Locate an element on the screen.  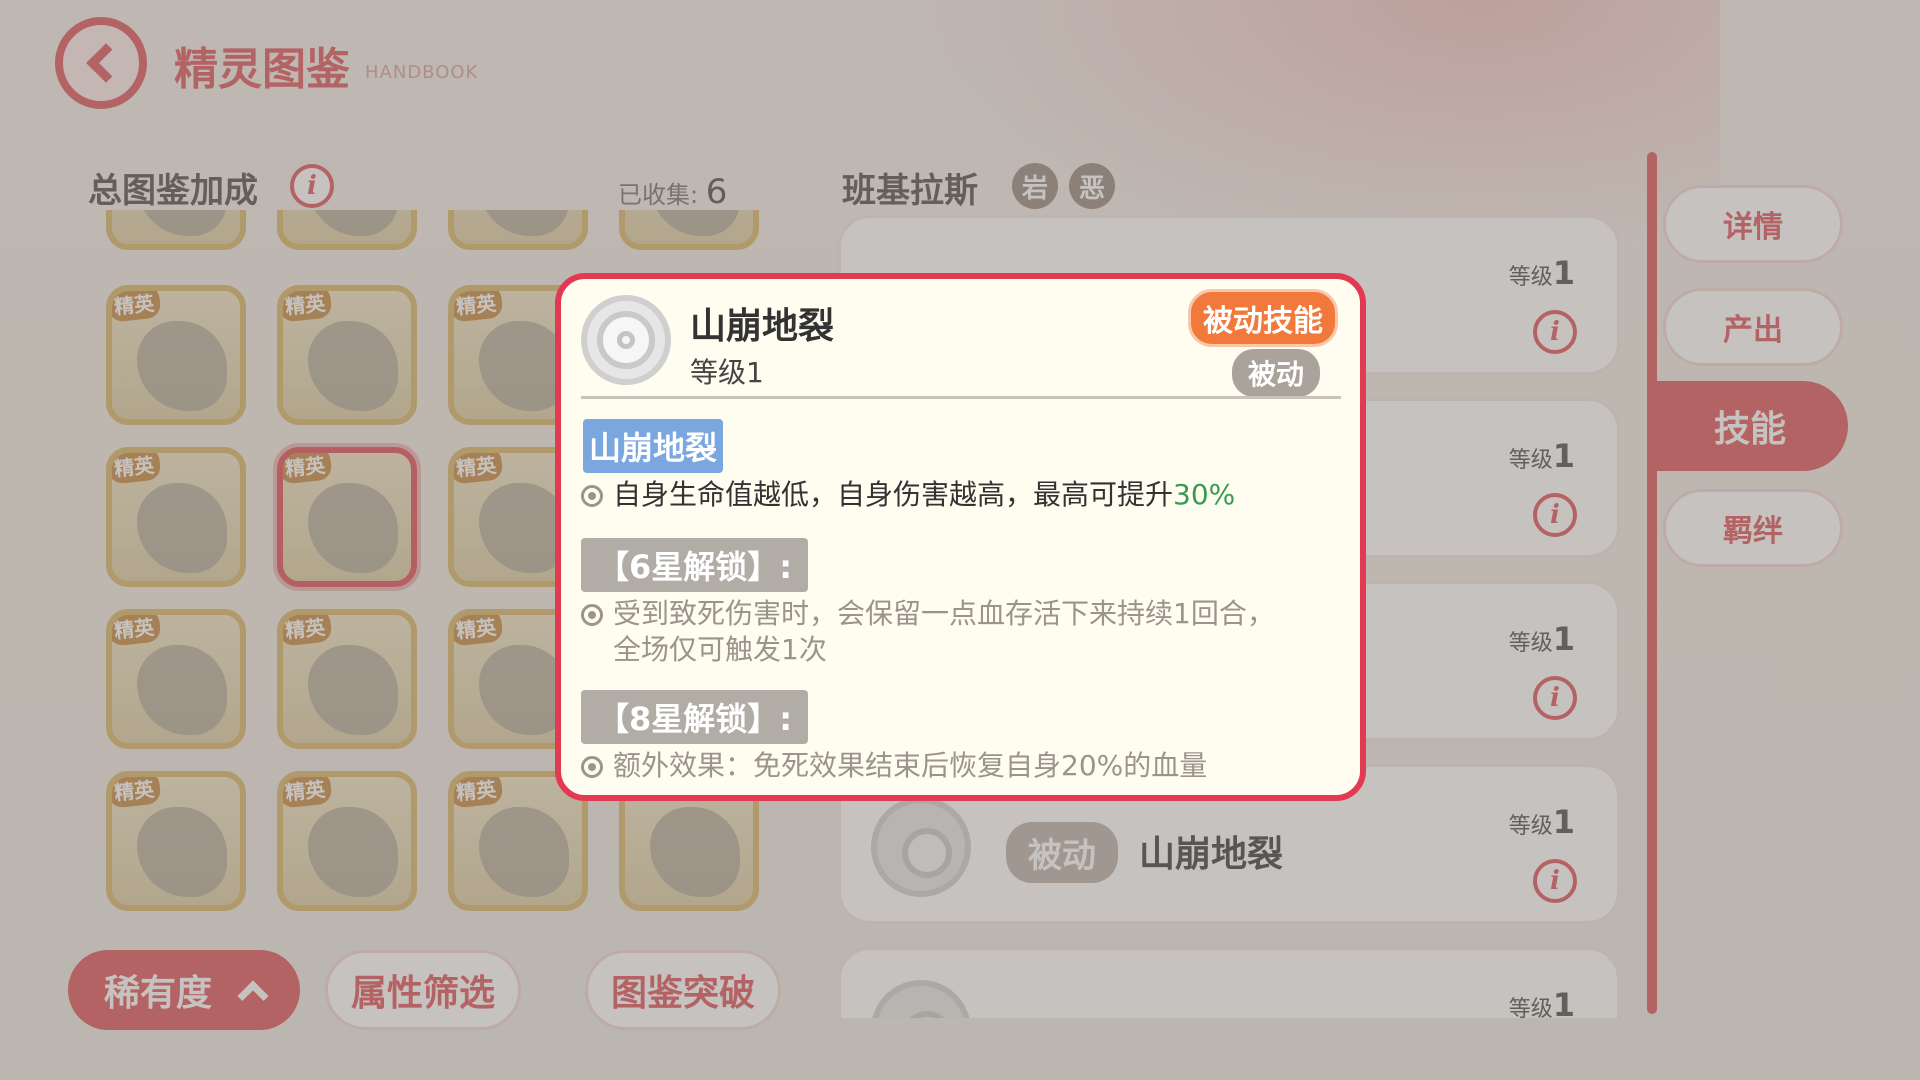
unlock-8-star-title: 【8星解锁】: is located at coordinates (695, 717).